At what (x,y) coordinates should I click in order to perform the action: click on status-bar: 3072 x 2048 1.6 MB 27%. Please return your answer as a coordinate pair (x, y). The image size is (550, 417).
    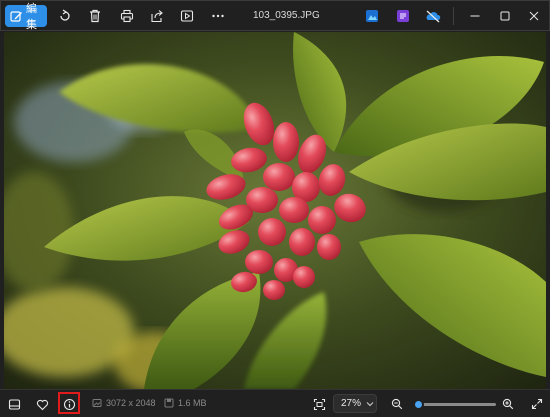
    Looking at the image, I should click on (275, 403).